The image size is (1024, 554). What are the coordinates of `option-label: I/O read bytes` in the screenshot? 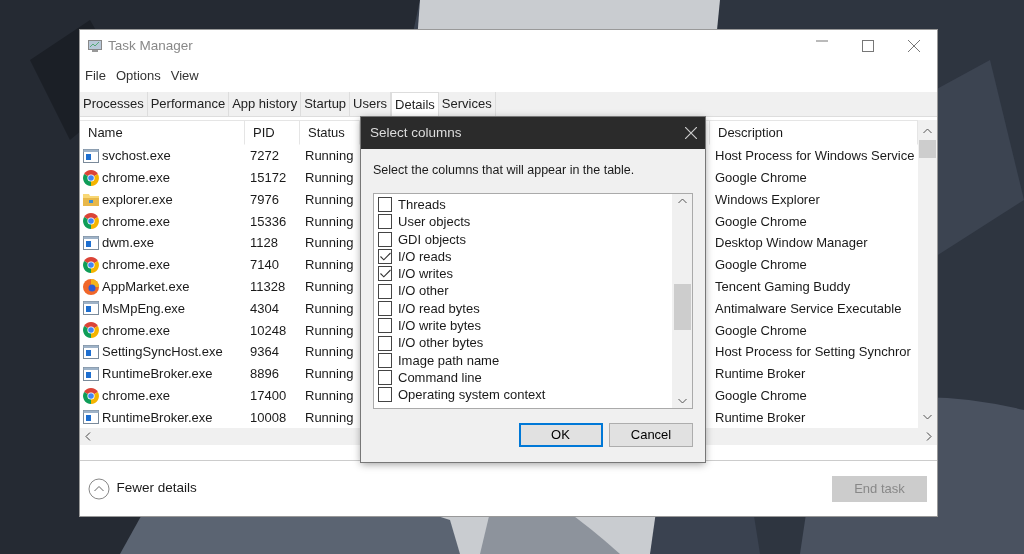 It's located at (439, 308).